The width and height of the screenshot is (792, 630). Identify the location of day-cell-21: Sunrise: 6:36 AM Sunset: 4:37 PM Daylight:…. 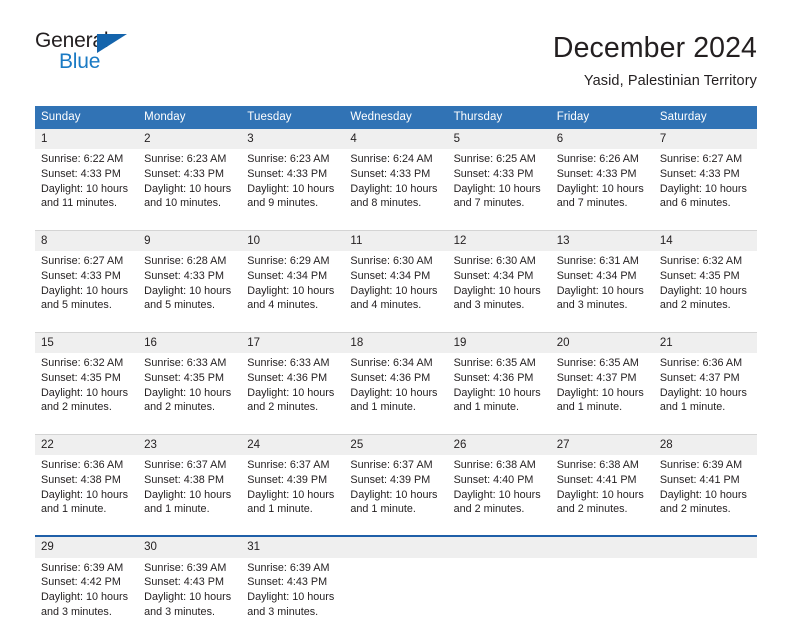
(705, 389).